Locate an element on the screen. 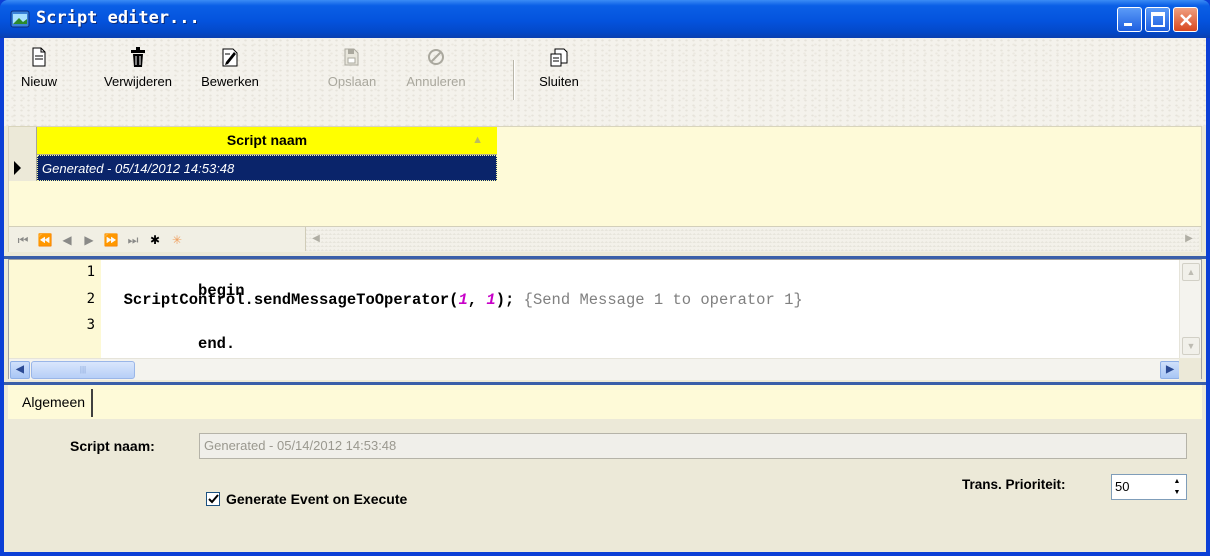 The height and width of the screenshot is (556, 1210). priority-label: Trans. Prioriteit: is located at coordinates (1014, 484).